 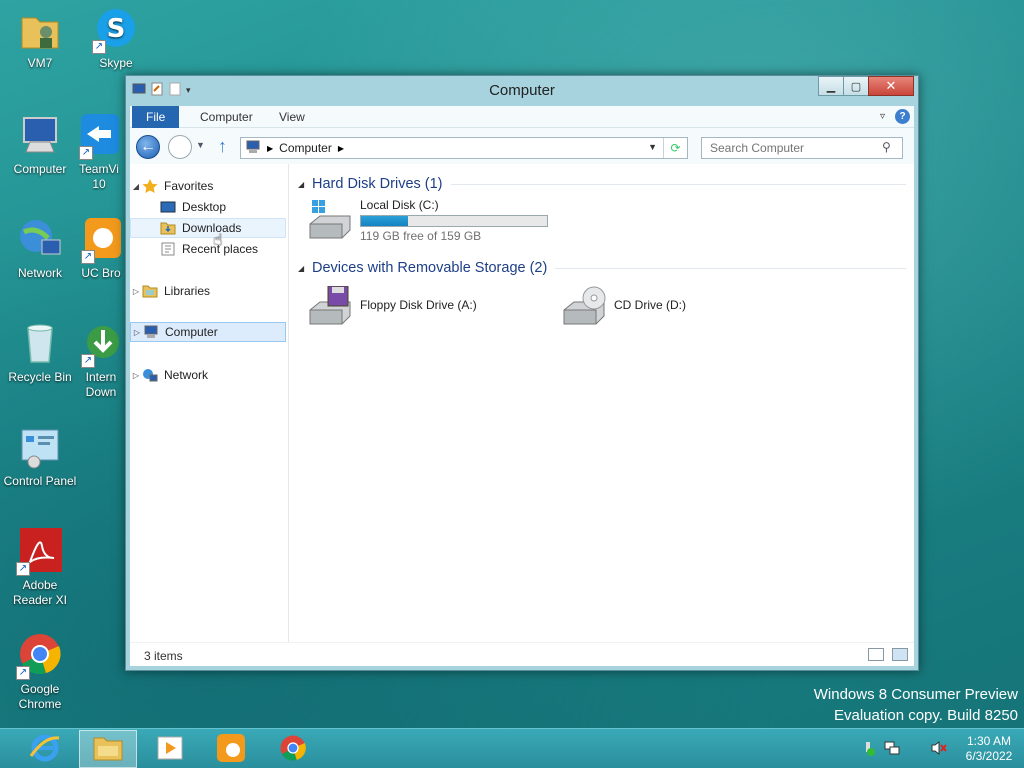 I want to click on title-bar: ▾ Computer ▁ ▢ ✕, so click(x=522, y=91).